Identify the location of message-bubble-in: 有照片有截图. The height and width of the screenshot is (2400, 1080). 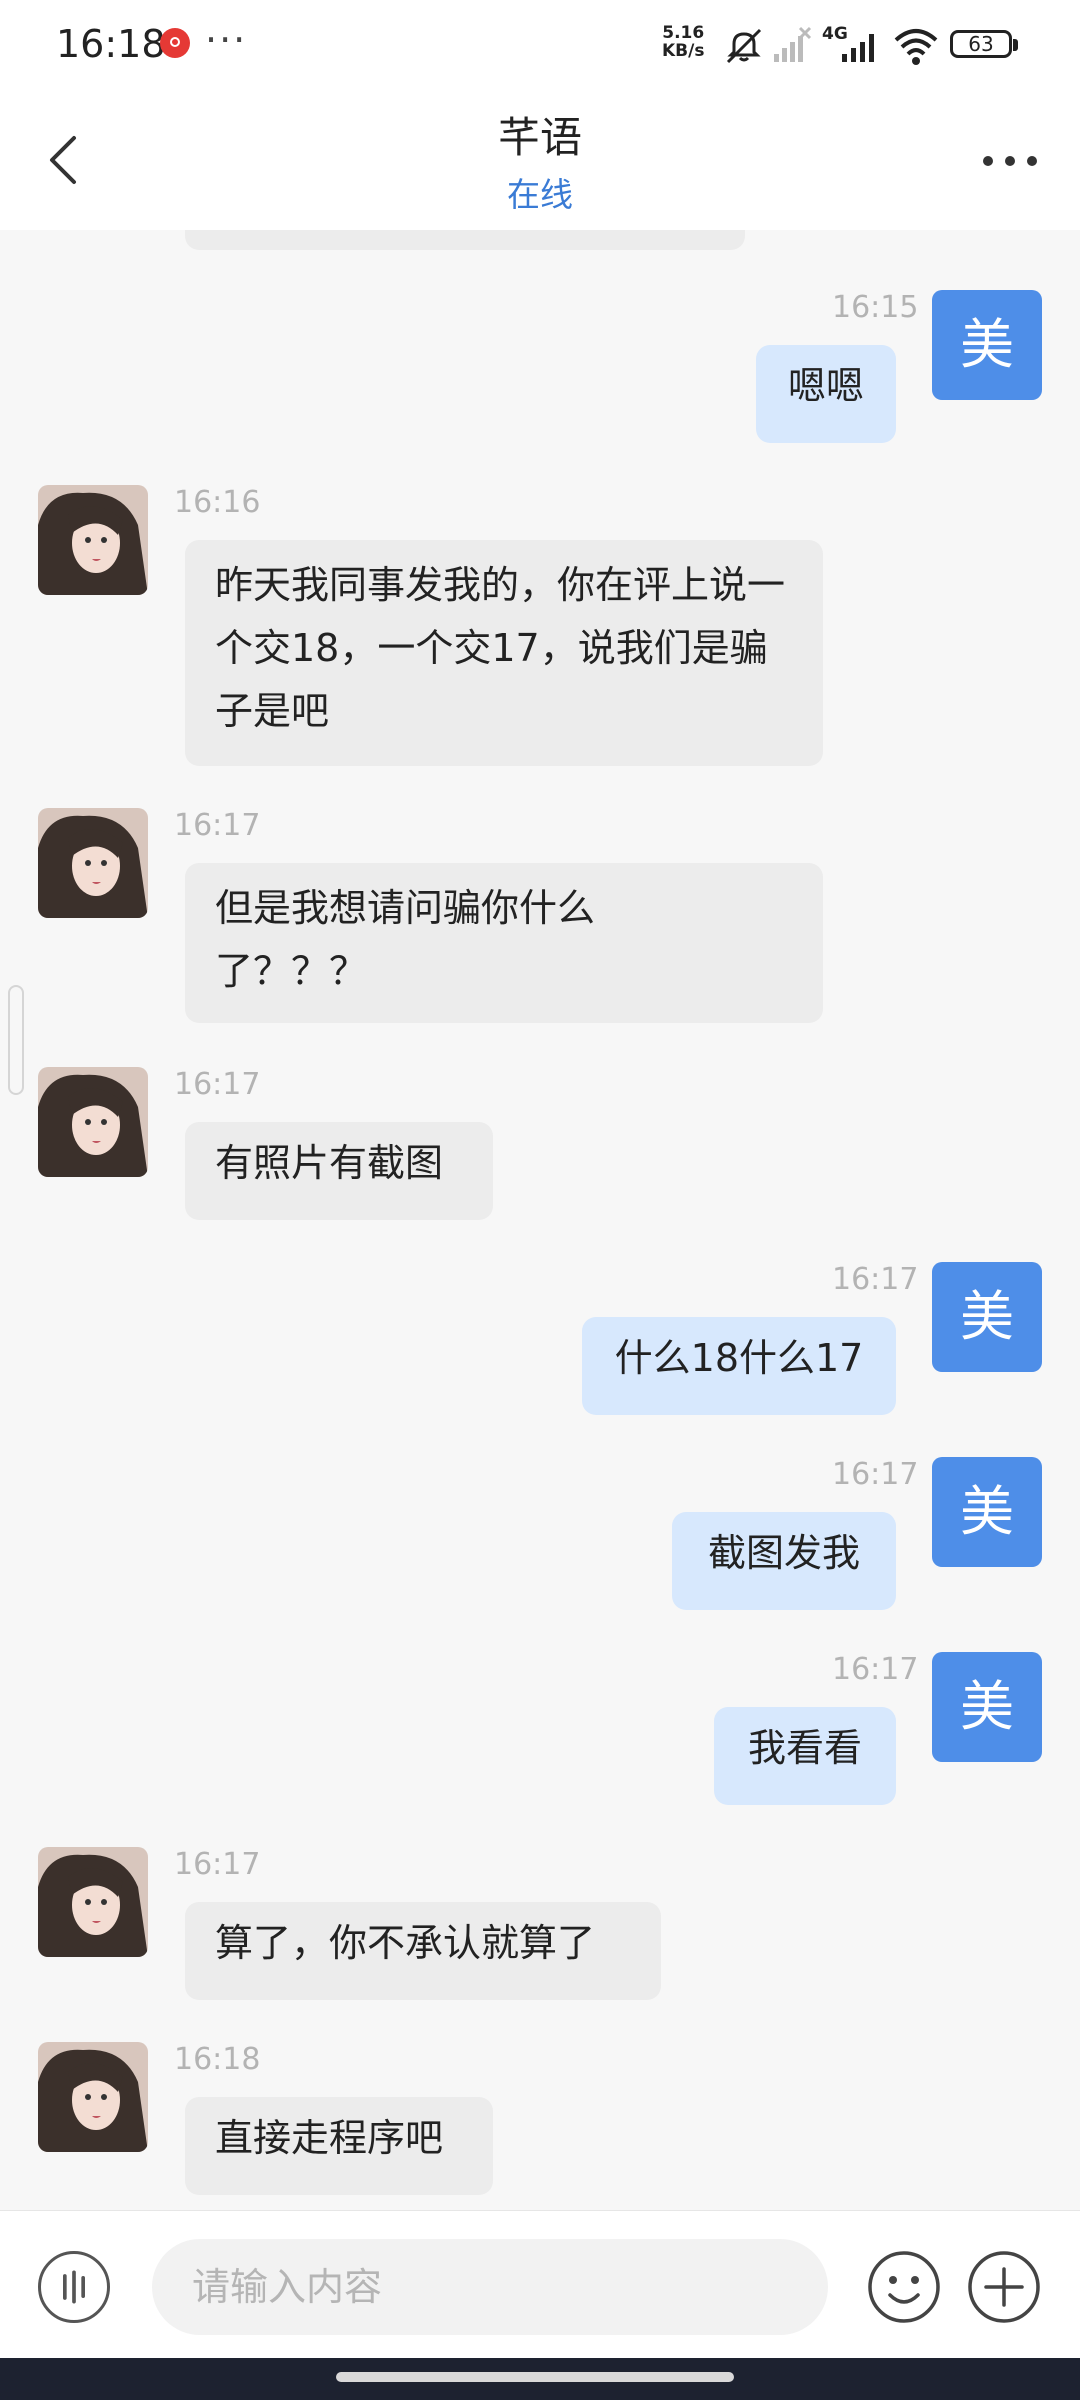
(339, 1171).